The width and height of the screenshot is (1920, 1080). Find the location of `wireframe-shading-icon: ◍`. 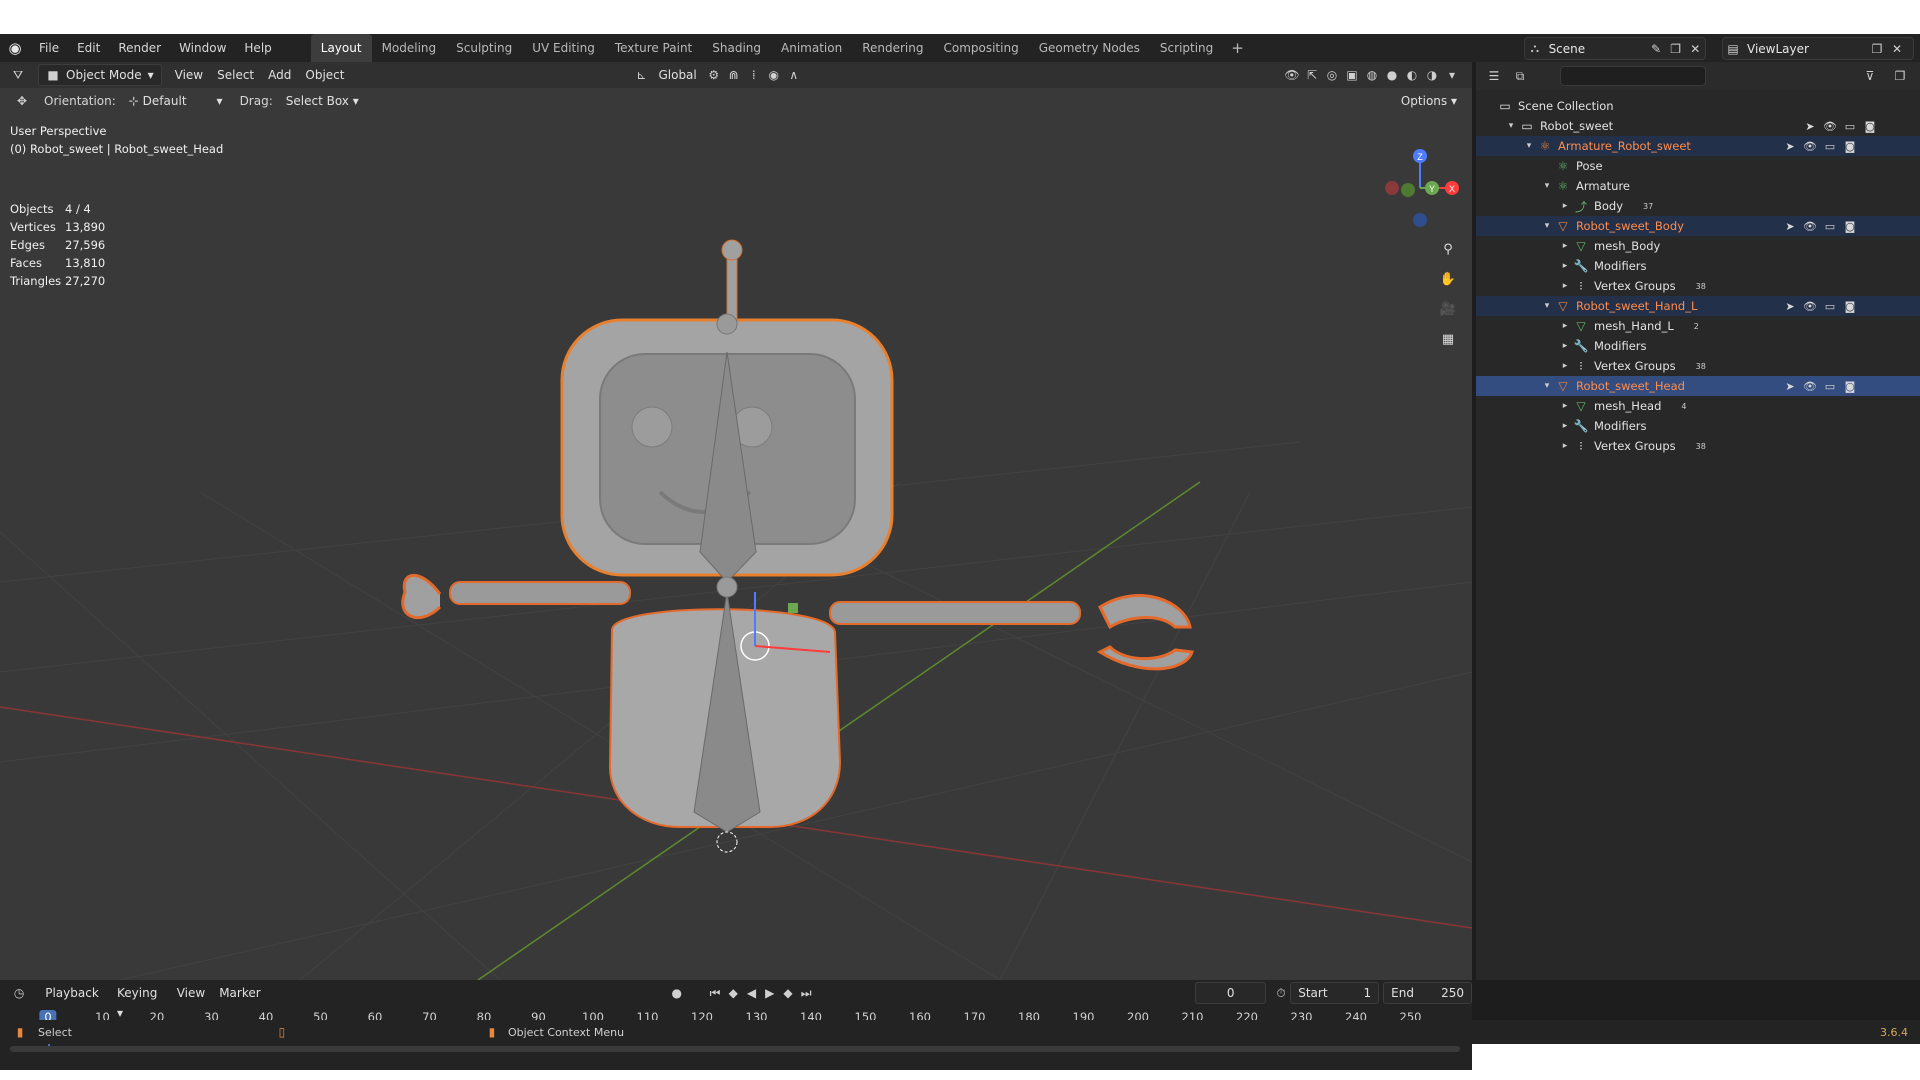

wireframe-shading-icon: ◍ is located at coordinates (1372, 75).